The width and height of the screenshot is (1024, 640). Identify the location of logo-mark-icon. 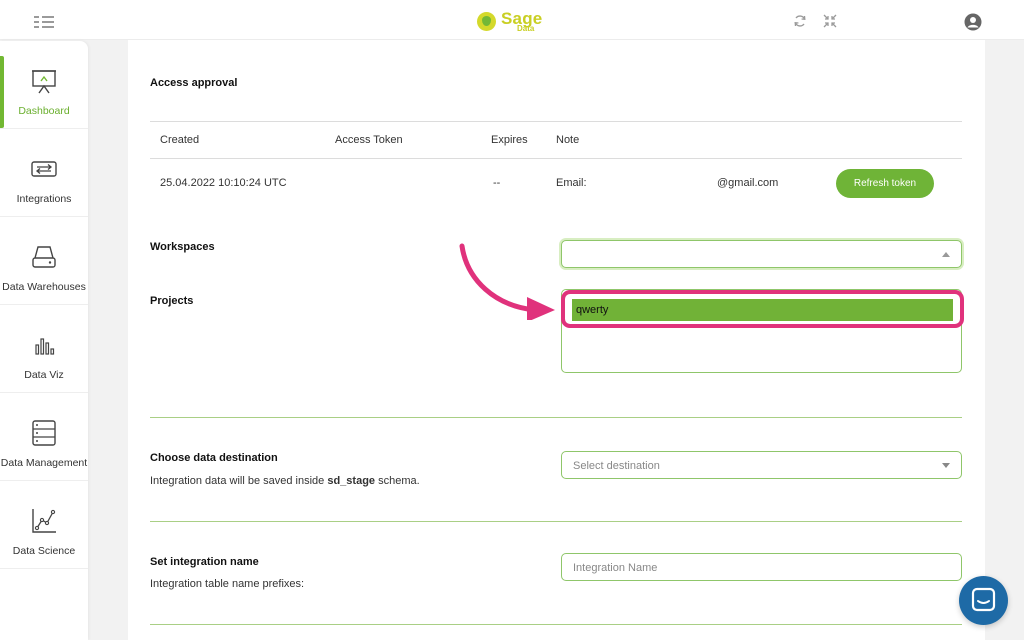
(486, 21).